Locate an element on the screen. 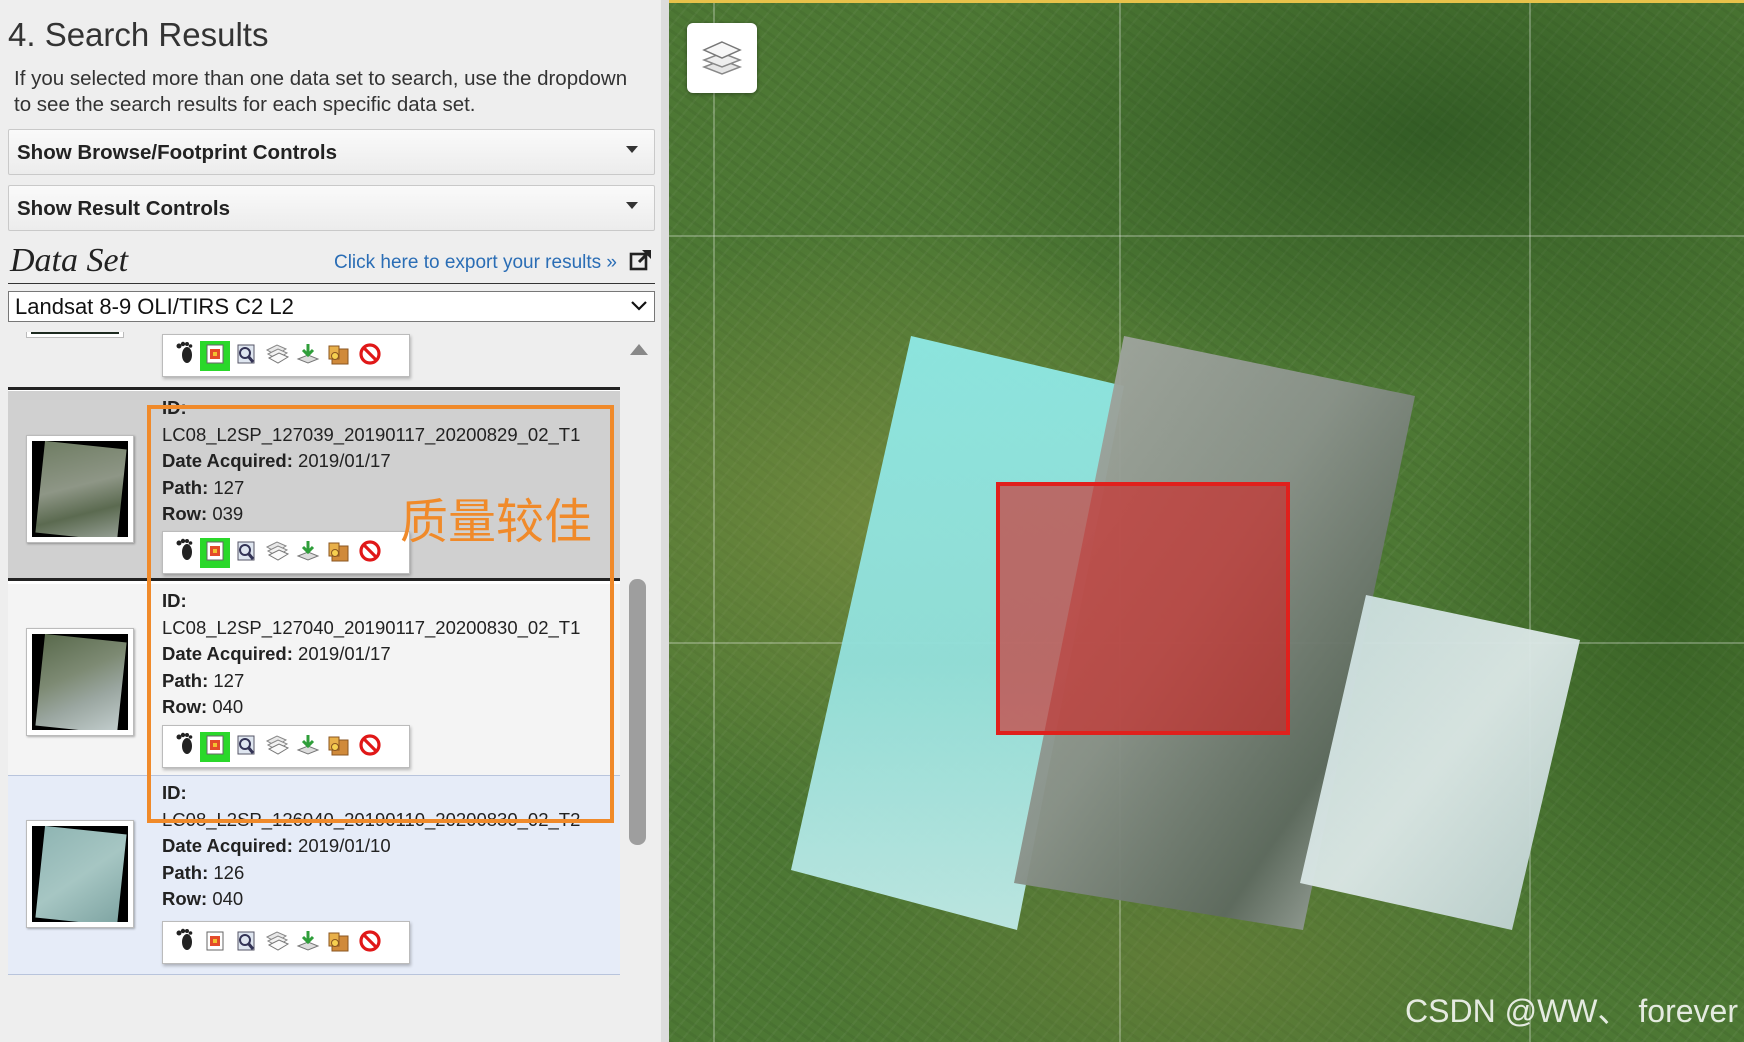 The width and height of the screenshot is (1744, 1042). result-id: LC08_L2SP_127039_20190117_20200829_02_T1 is located at coordinates (371, 434).